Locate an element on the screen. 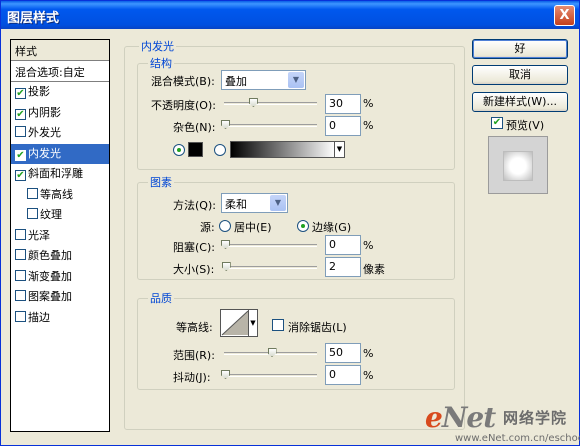  antialias-label: 消除锯齿(L) is located at coordinates (317, 327).